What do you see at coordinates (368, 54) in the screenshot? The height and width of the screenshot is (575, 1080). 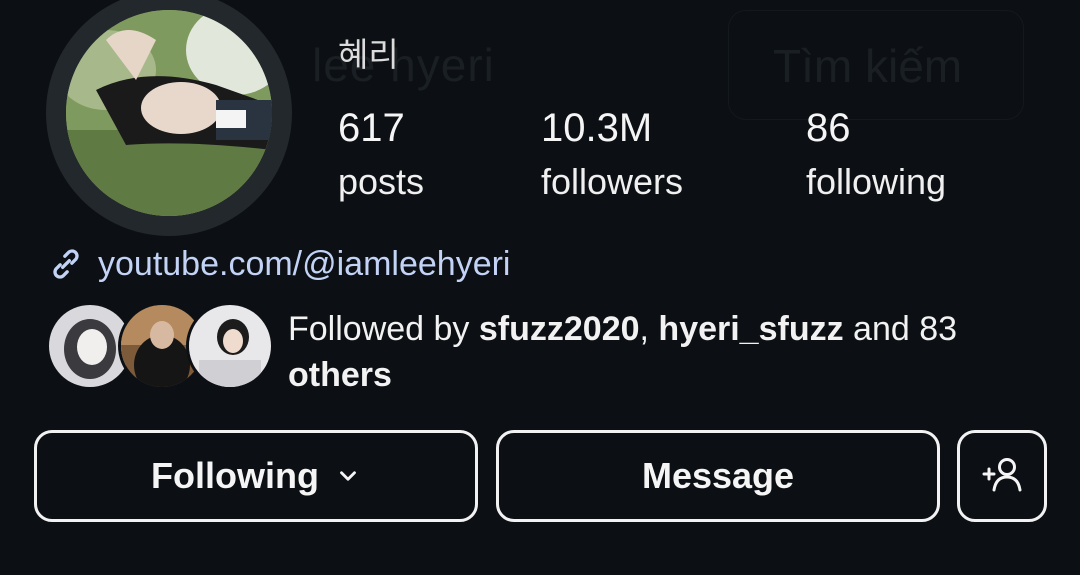 I see `display-name: 혜리` at bounding box center [368, 54].